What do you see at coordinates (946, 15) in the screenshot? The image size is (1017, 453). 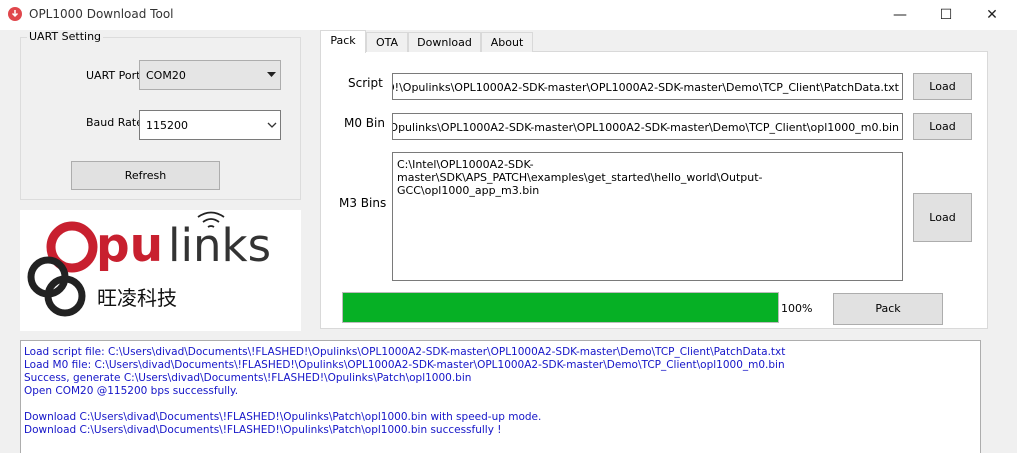 I see `maximize-button: ☐` at bounding box center [946, 15].